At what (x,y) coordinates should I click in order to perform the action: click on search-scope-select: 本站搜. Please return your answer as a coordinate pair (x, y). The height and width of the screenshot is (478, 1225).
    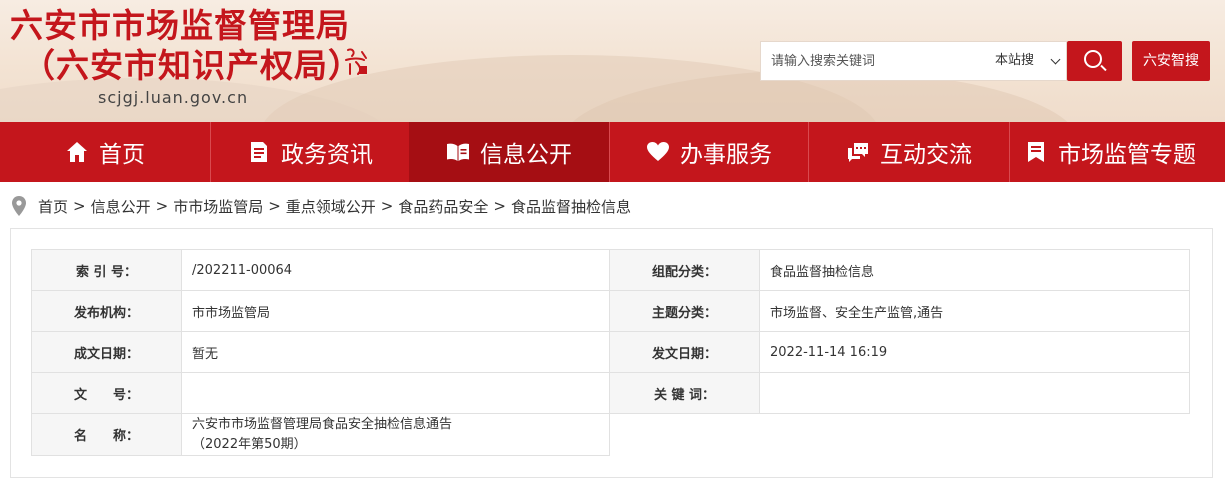
    Looking at the image, I should click on (1028, 61).